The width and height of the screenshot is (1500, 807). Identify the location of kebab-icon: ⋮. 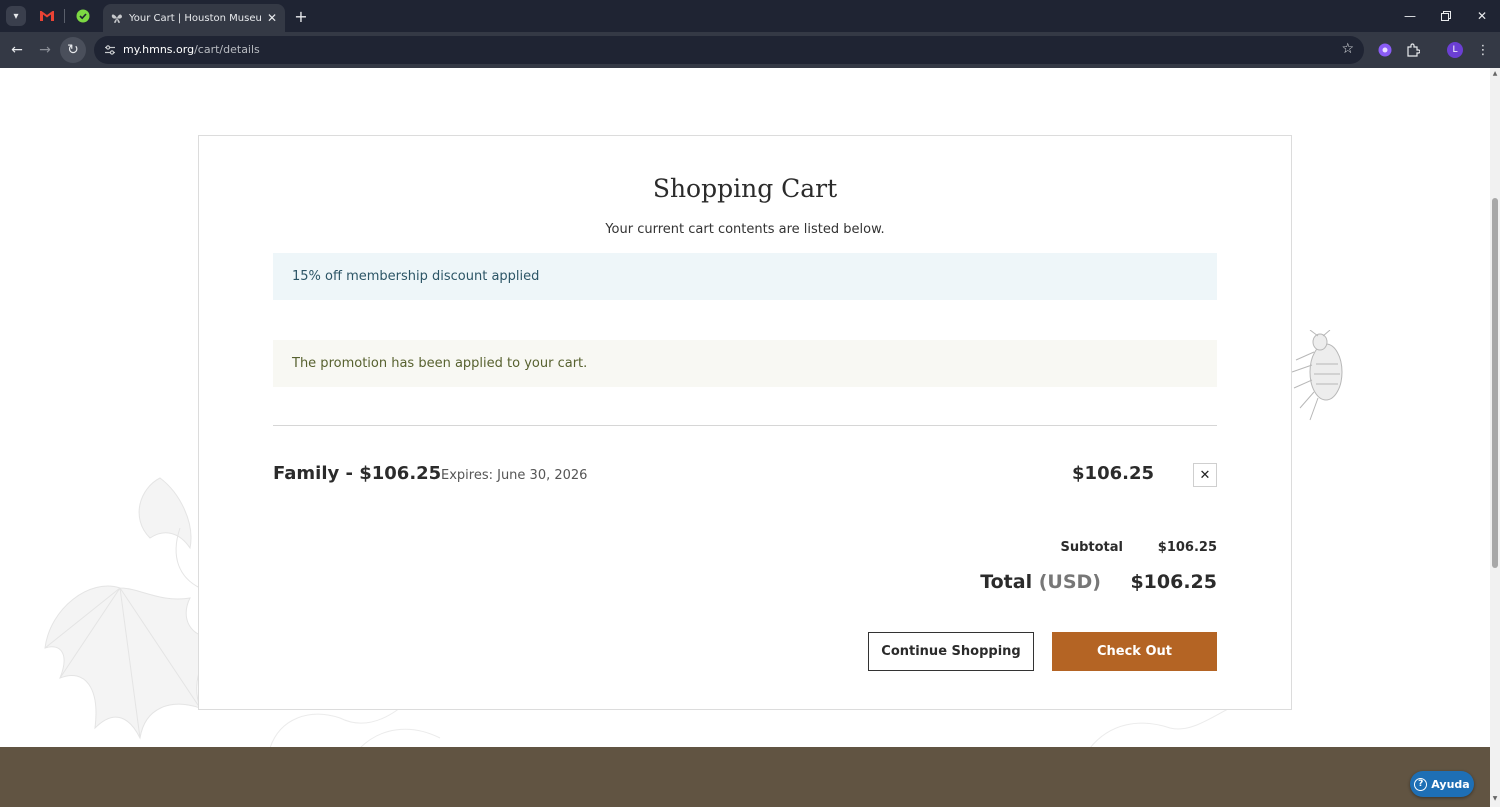
(1483, 50).